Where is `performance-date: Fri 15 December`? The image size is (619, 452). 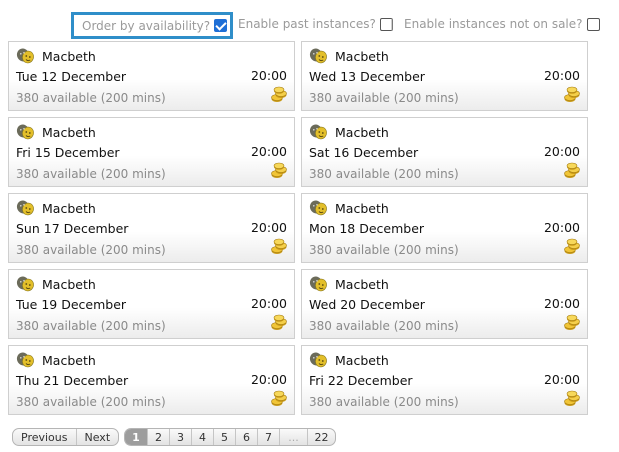 performance-date: Fri 15 December is located at coordinates (68, 152).